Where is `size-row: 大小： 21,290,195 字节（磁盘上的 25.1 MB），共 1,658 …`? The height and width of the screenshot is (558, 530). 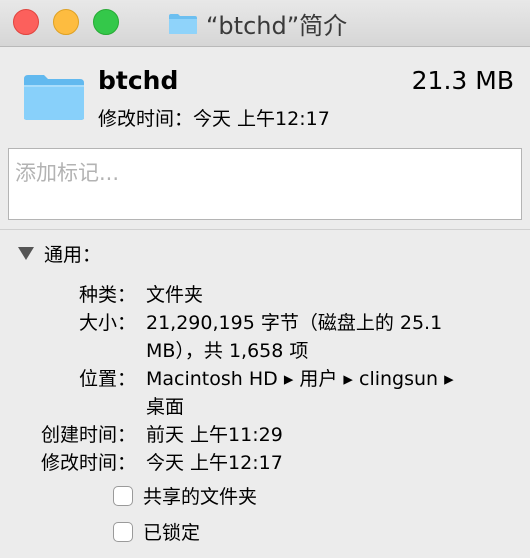 size-row: 大小： 21,290,195 字节（磁盘上的 25.1 MB），共 1,658 … is located at coordinates (265, 338).